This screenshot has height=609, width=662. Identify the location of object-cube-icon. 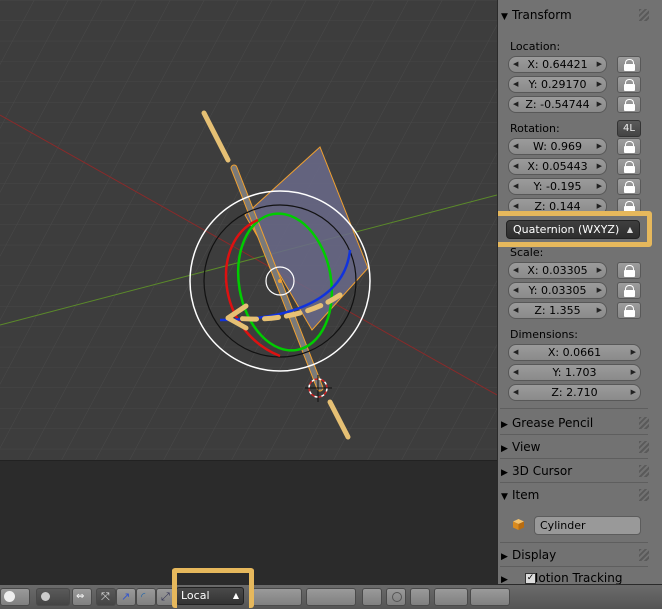
(518, 524).